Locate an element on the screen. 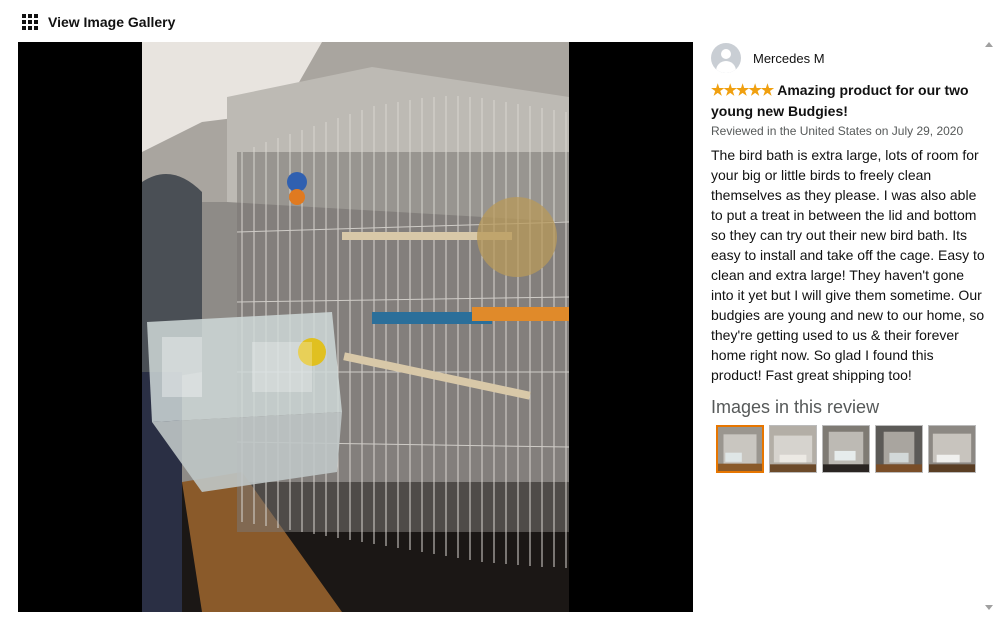 This screenshot has height=629, width=993. review-image-thumbnails is located at coordinates (850, 449).